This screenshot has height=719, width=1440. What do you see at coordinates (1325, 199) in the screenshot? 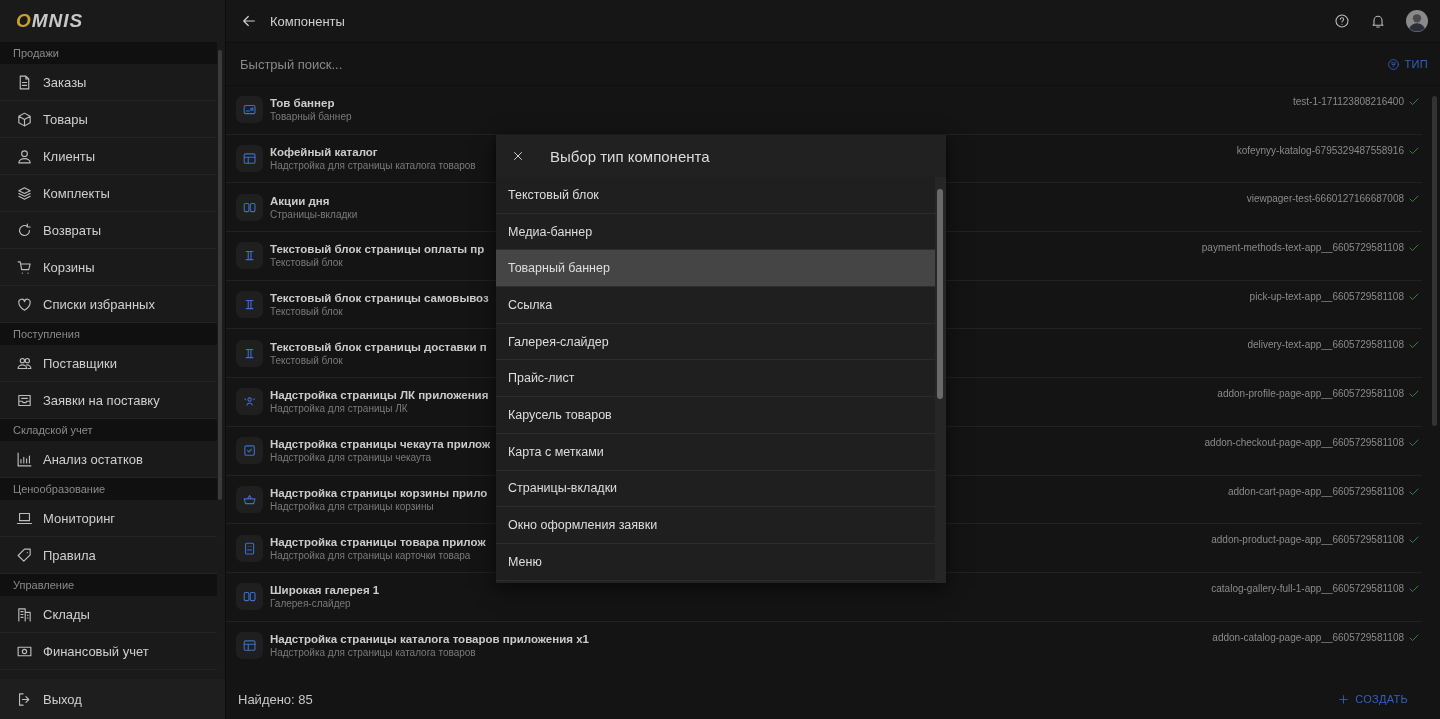
I see `component-slug: viewpager-test-6660127166687008` at bounding box center [1325, 199].